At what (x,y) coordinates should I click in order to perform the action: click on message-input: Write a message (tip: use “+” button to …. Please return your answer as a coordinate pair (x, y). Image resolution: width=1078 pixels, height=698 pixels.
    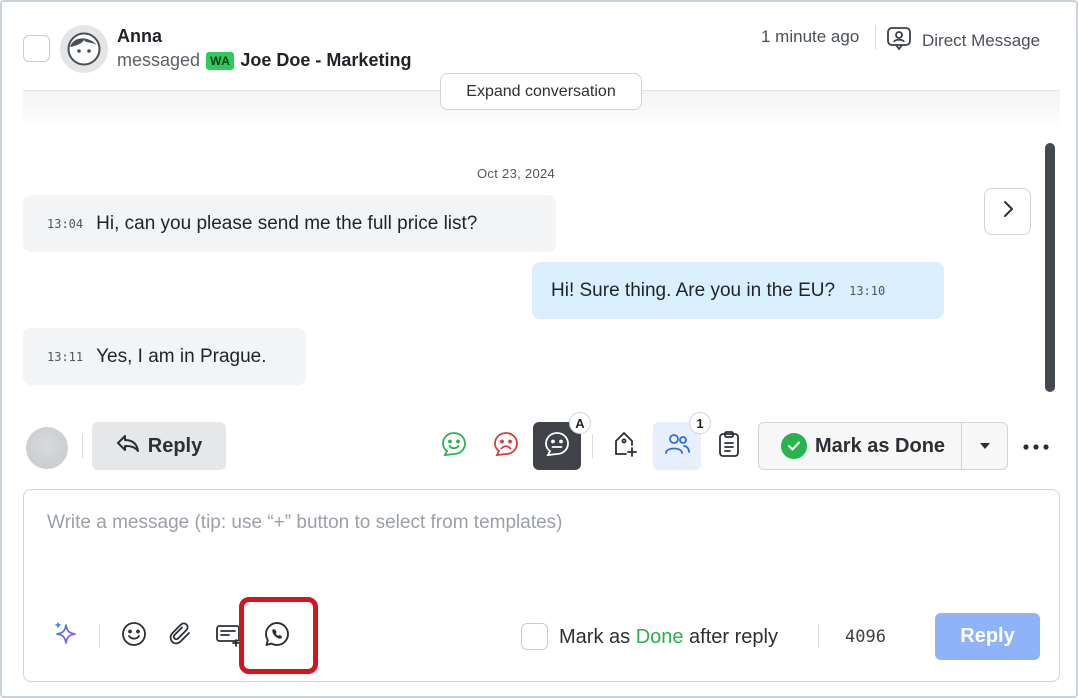
    Looking at the image, I should click on (305, 523).